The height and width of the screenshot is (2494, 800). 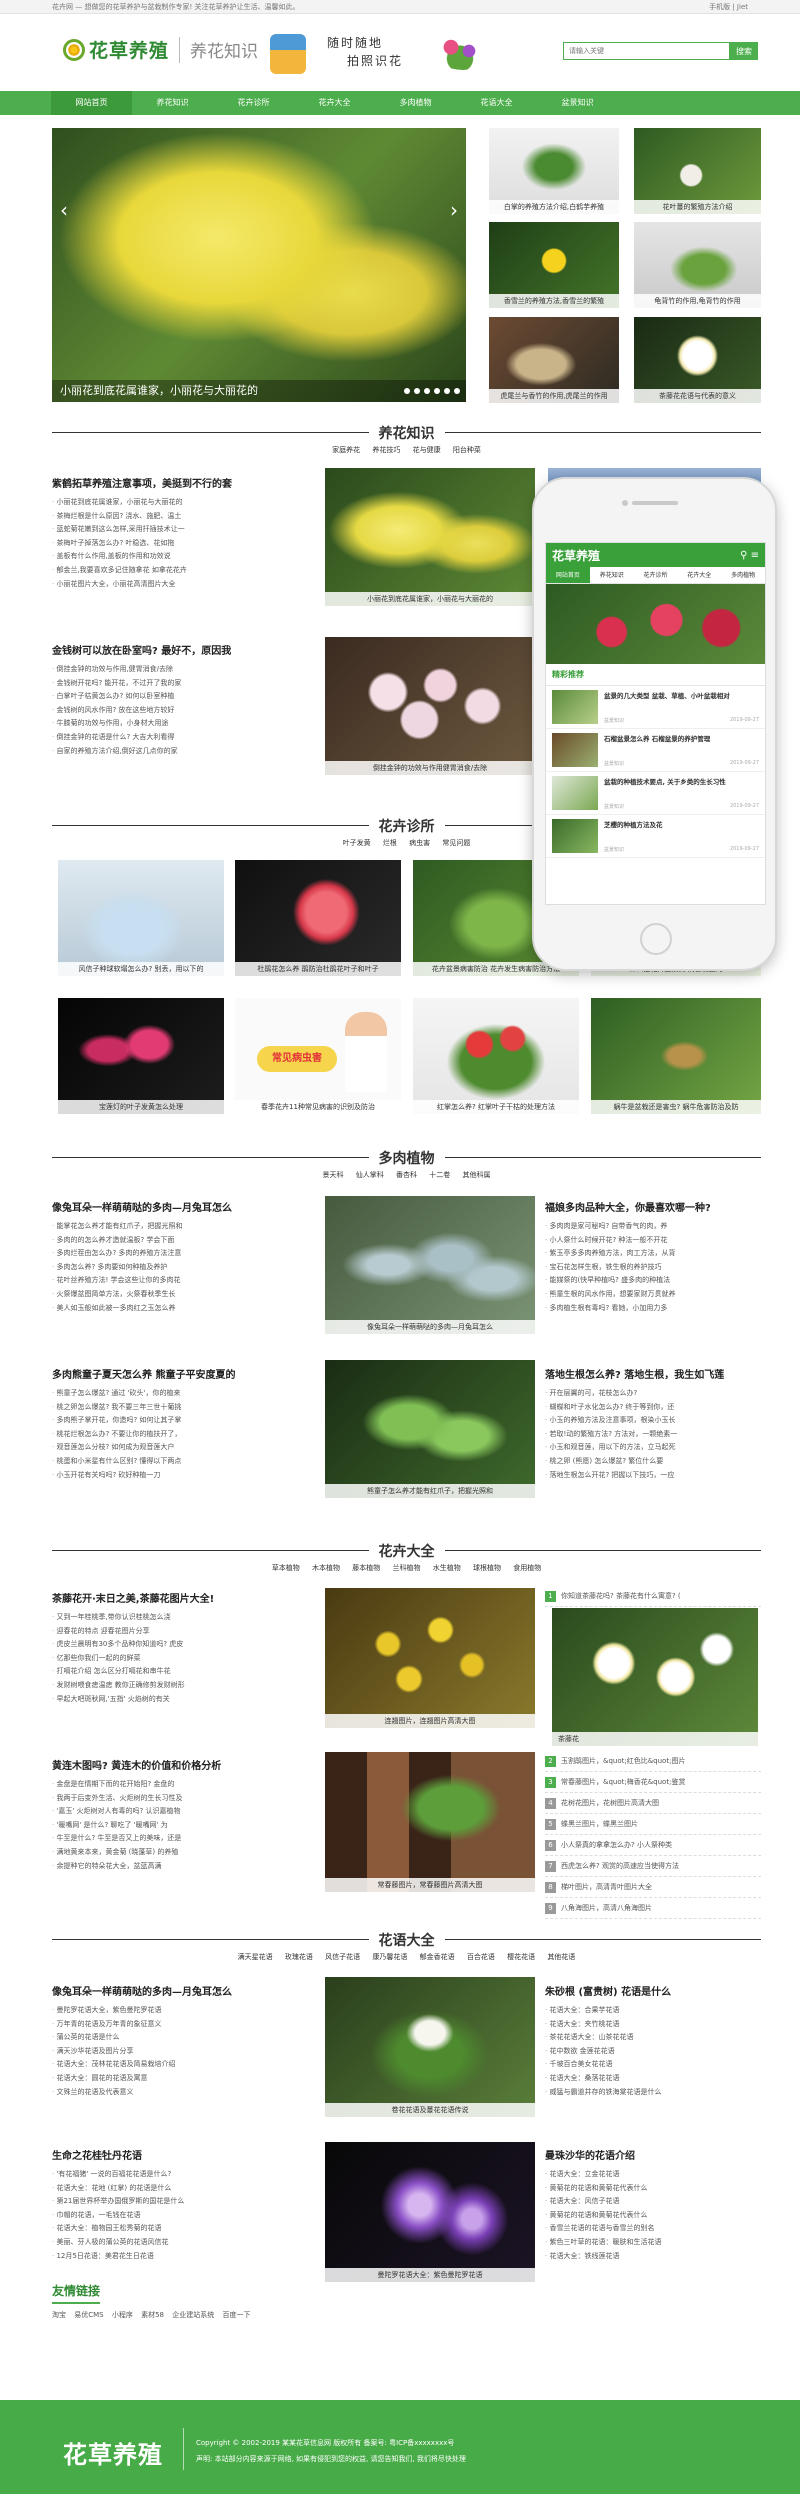 I want to click on feature-photo: 卷花花语及蔓花花语传说, so click(x=430, y=2047).